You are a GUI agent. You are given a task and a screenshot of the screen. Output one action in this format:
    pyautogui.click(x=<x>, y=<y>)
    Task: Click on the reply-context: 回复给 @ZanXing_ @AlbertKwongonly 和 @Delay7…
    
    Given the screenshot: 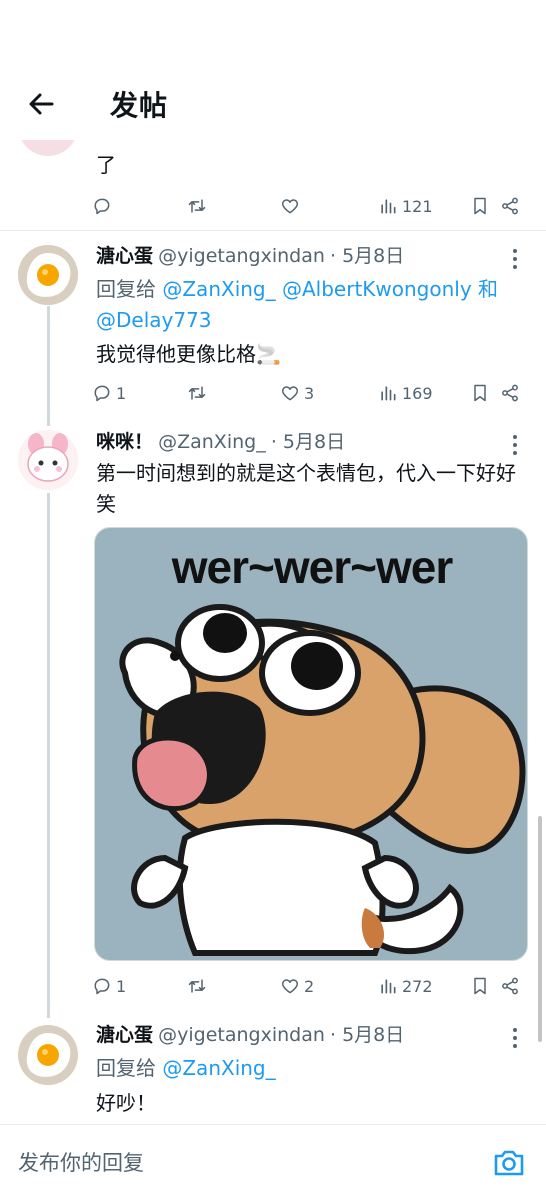 What is the action you would take?
    pyautogui.click(x=311, y=305)
    